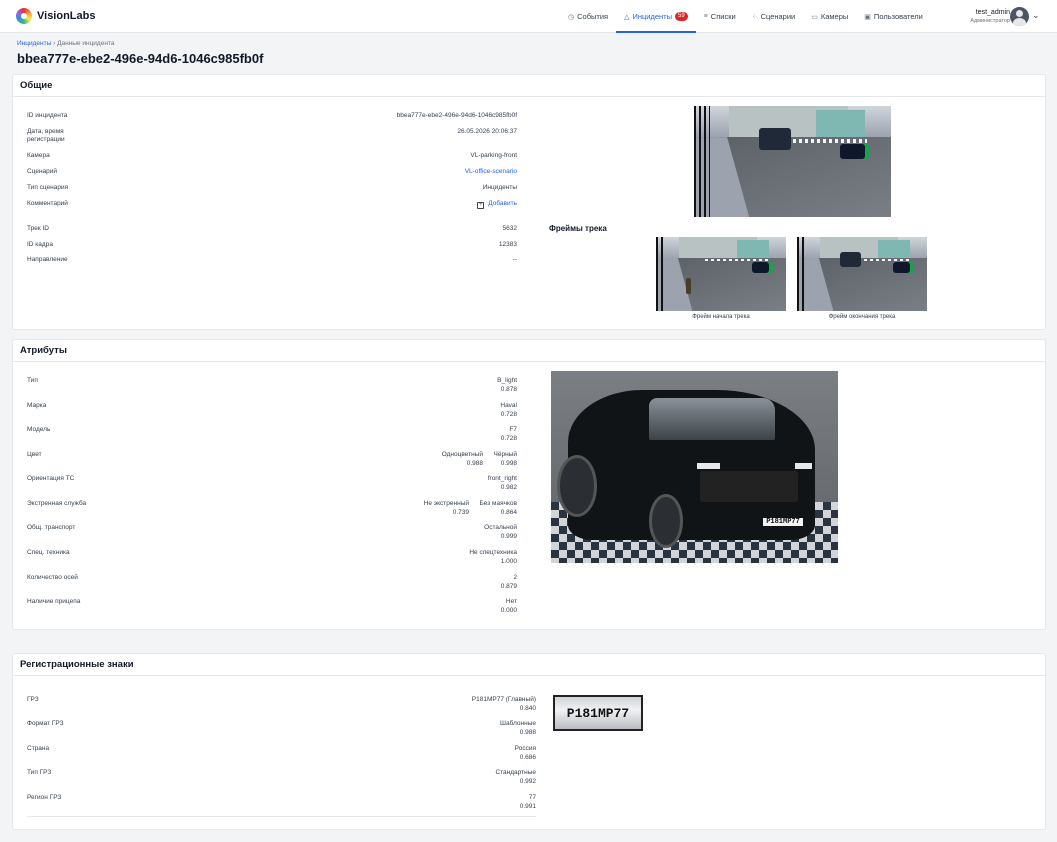  I want to click on row-label: Тип ГРЗ, so click(39, 772).